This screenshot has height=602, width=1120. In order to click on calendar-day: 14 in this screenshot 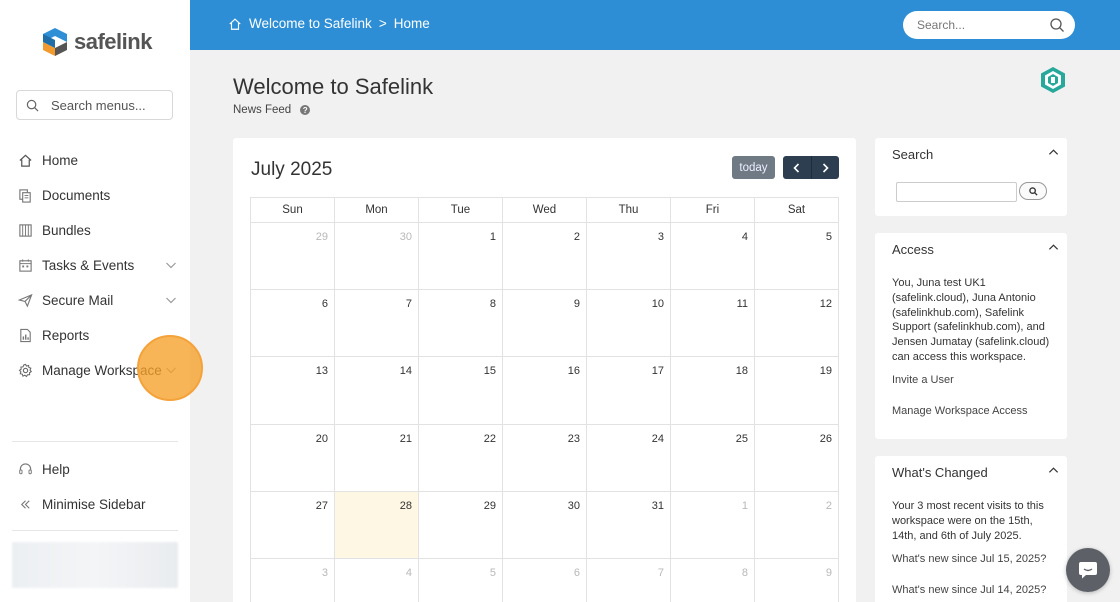, I will do `click(377, 391)`.